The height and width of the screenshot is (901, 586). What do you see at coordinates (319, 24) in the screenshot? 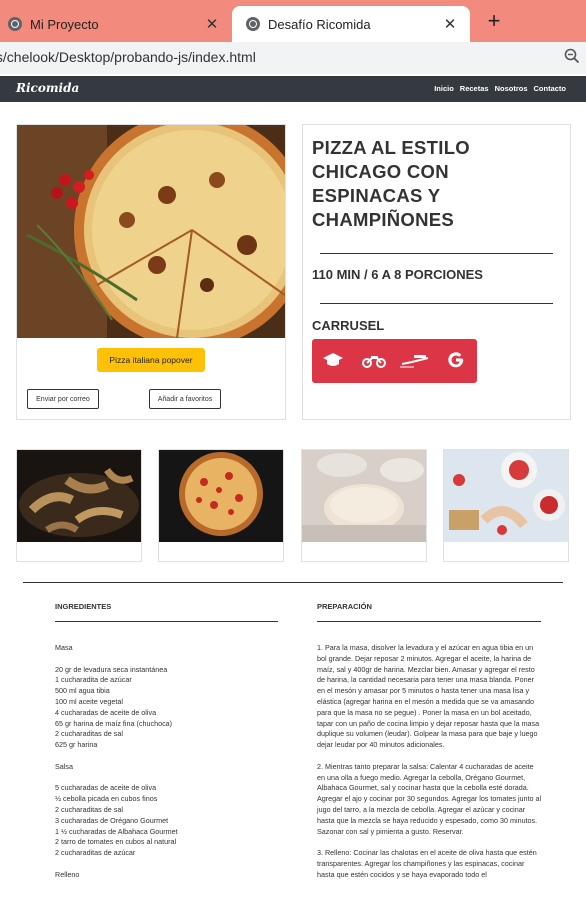
I see `tab-title: Desafío Ricomida` at bounding box center [319, 24].